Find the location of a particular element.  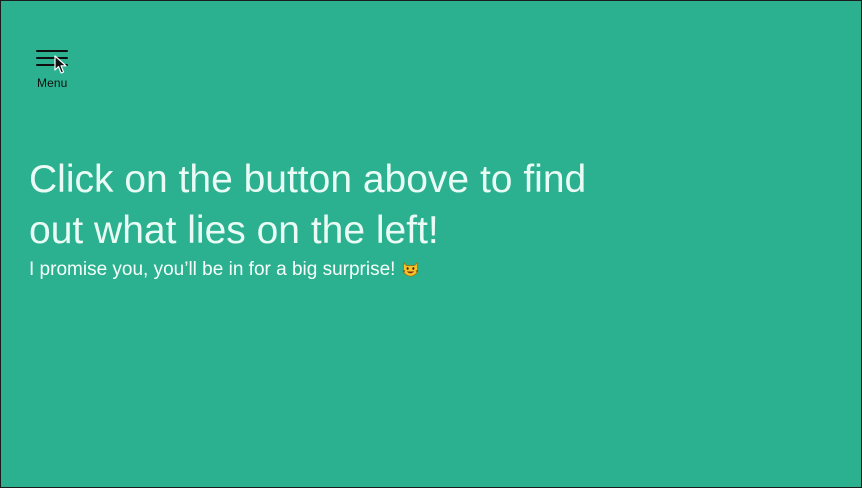

menu-button: Menu is located at coordinates (53, 69).